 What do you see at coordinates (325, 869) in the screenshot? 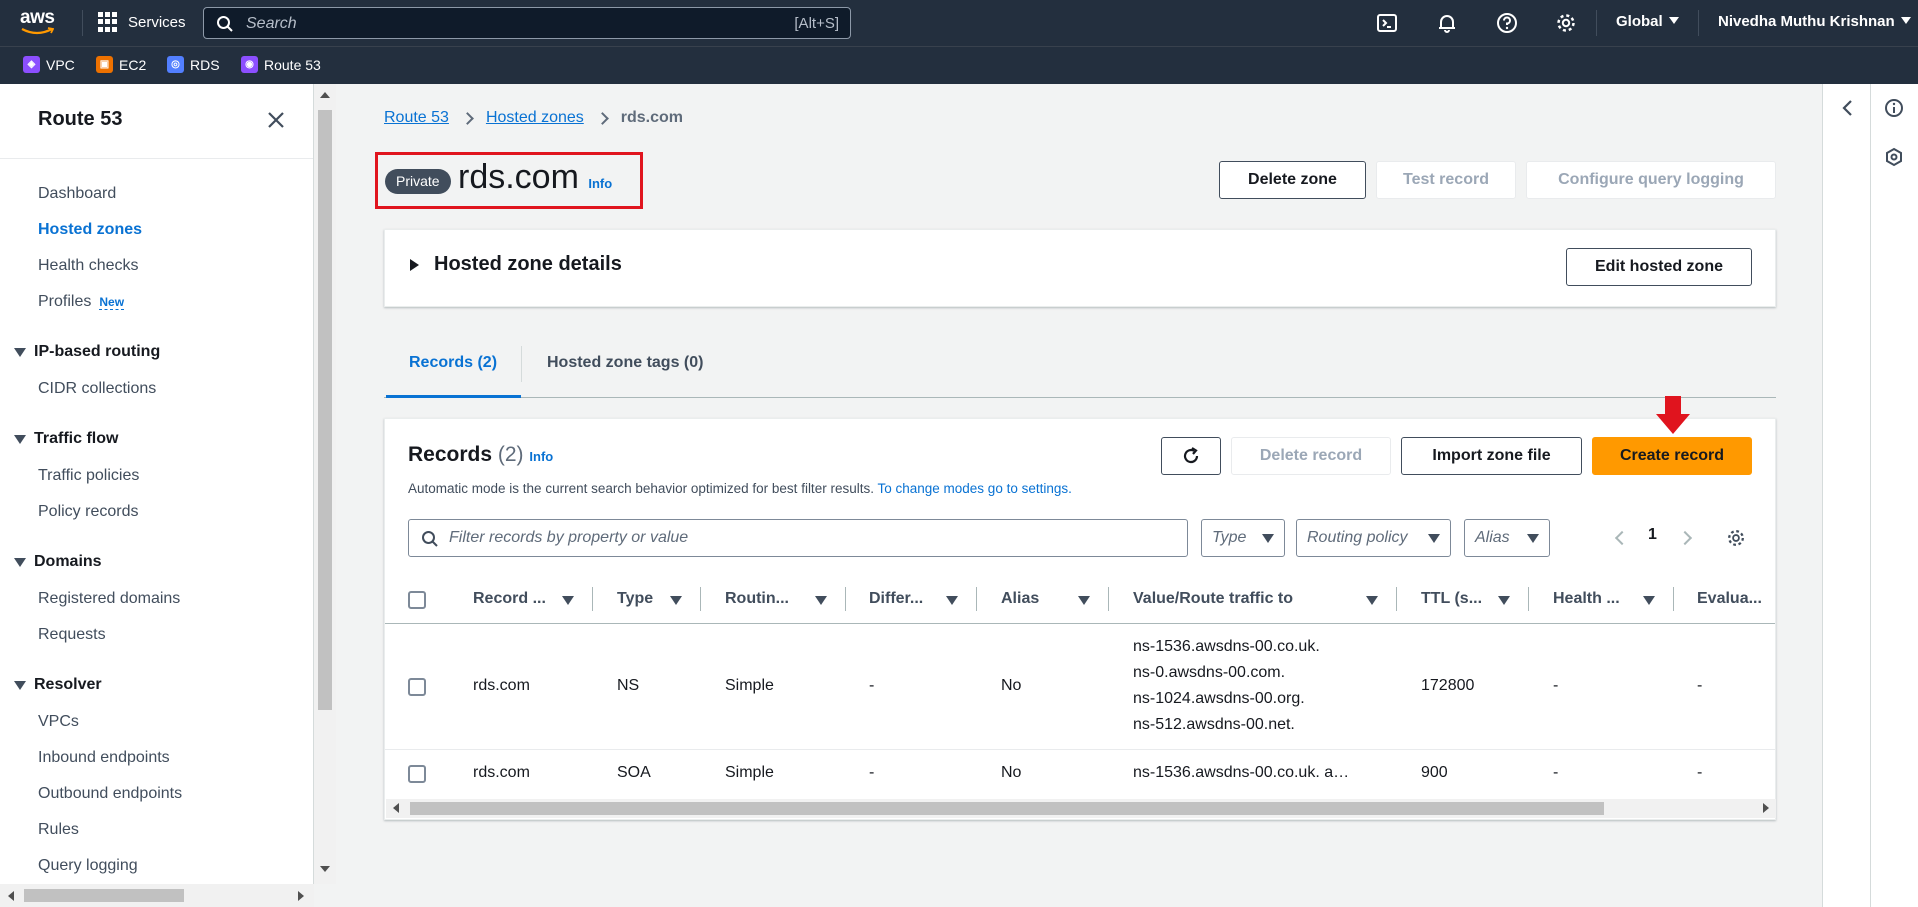
I see `scroll-down-icon` at bounding box center [325, 869].